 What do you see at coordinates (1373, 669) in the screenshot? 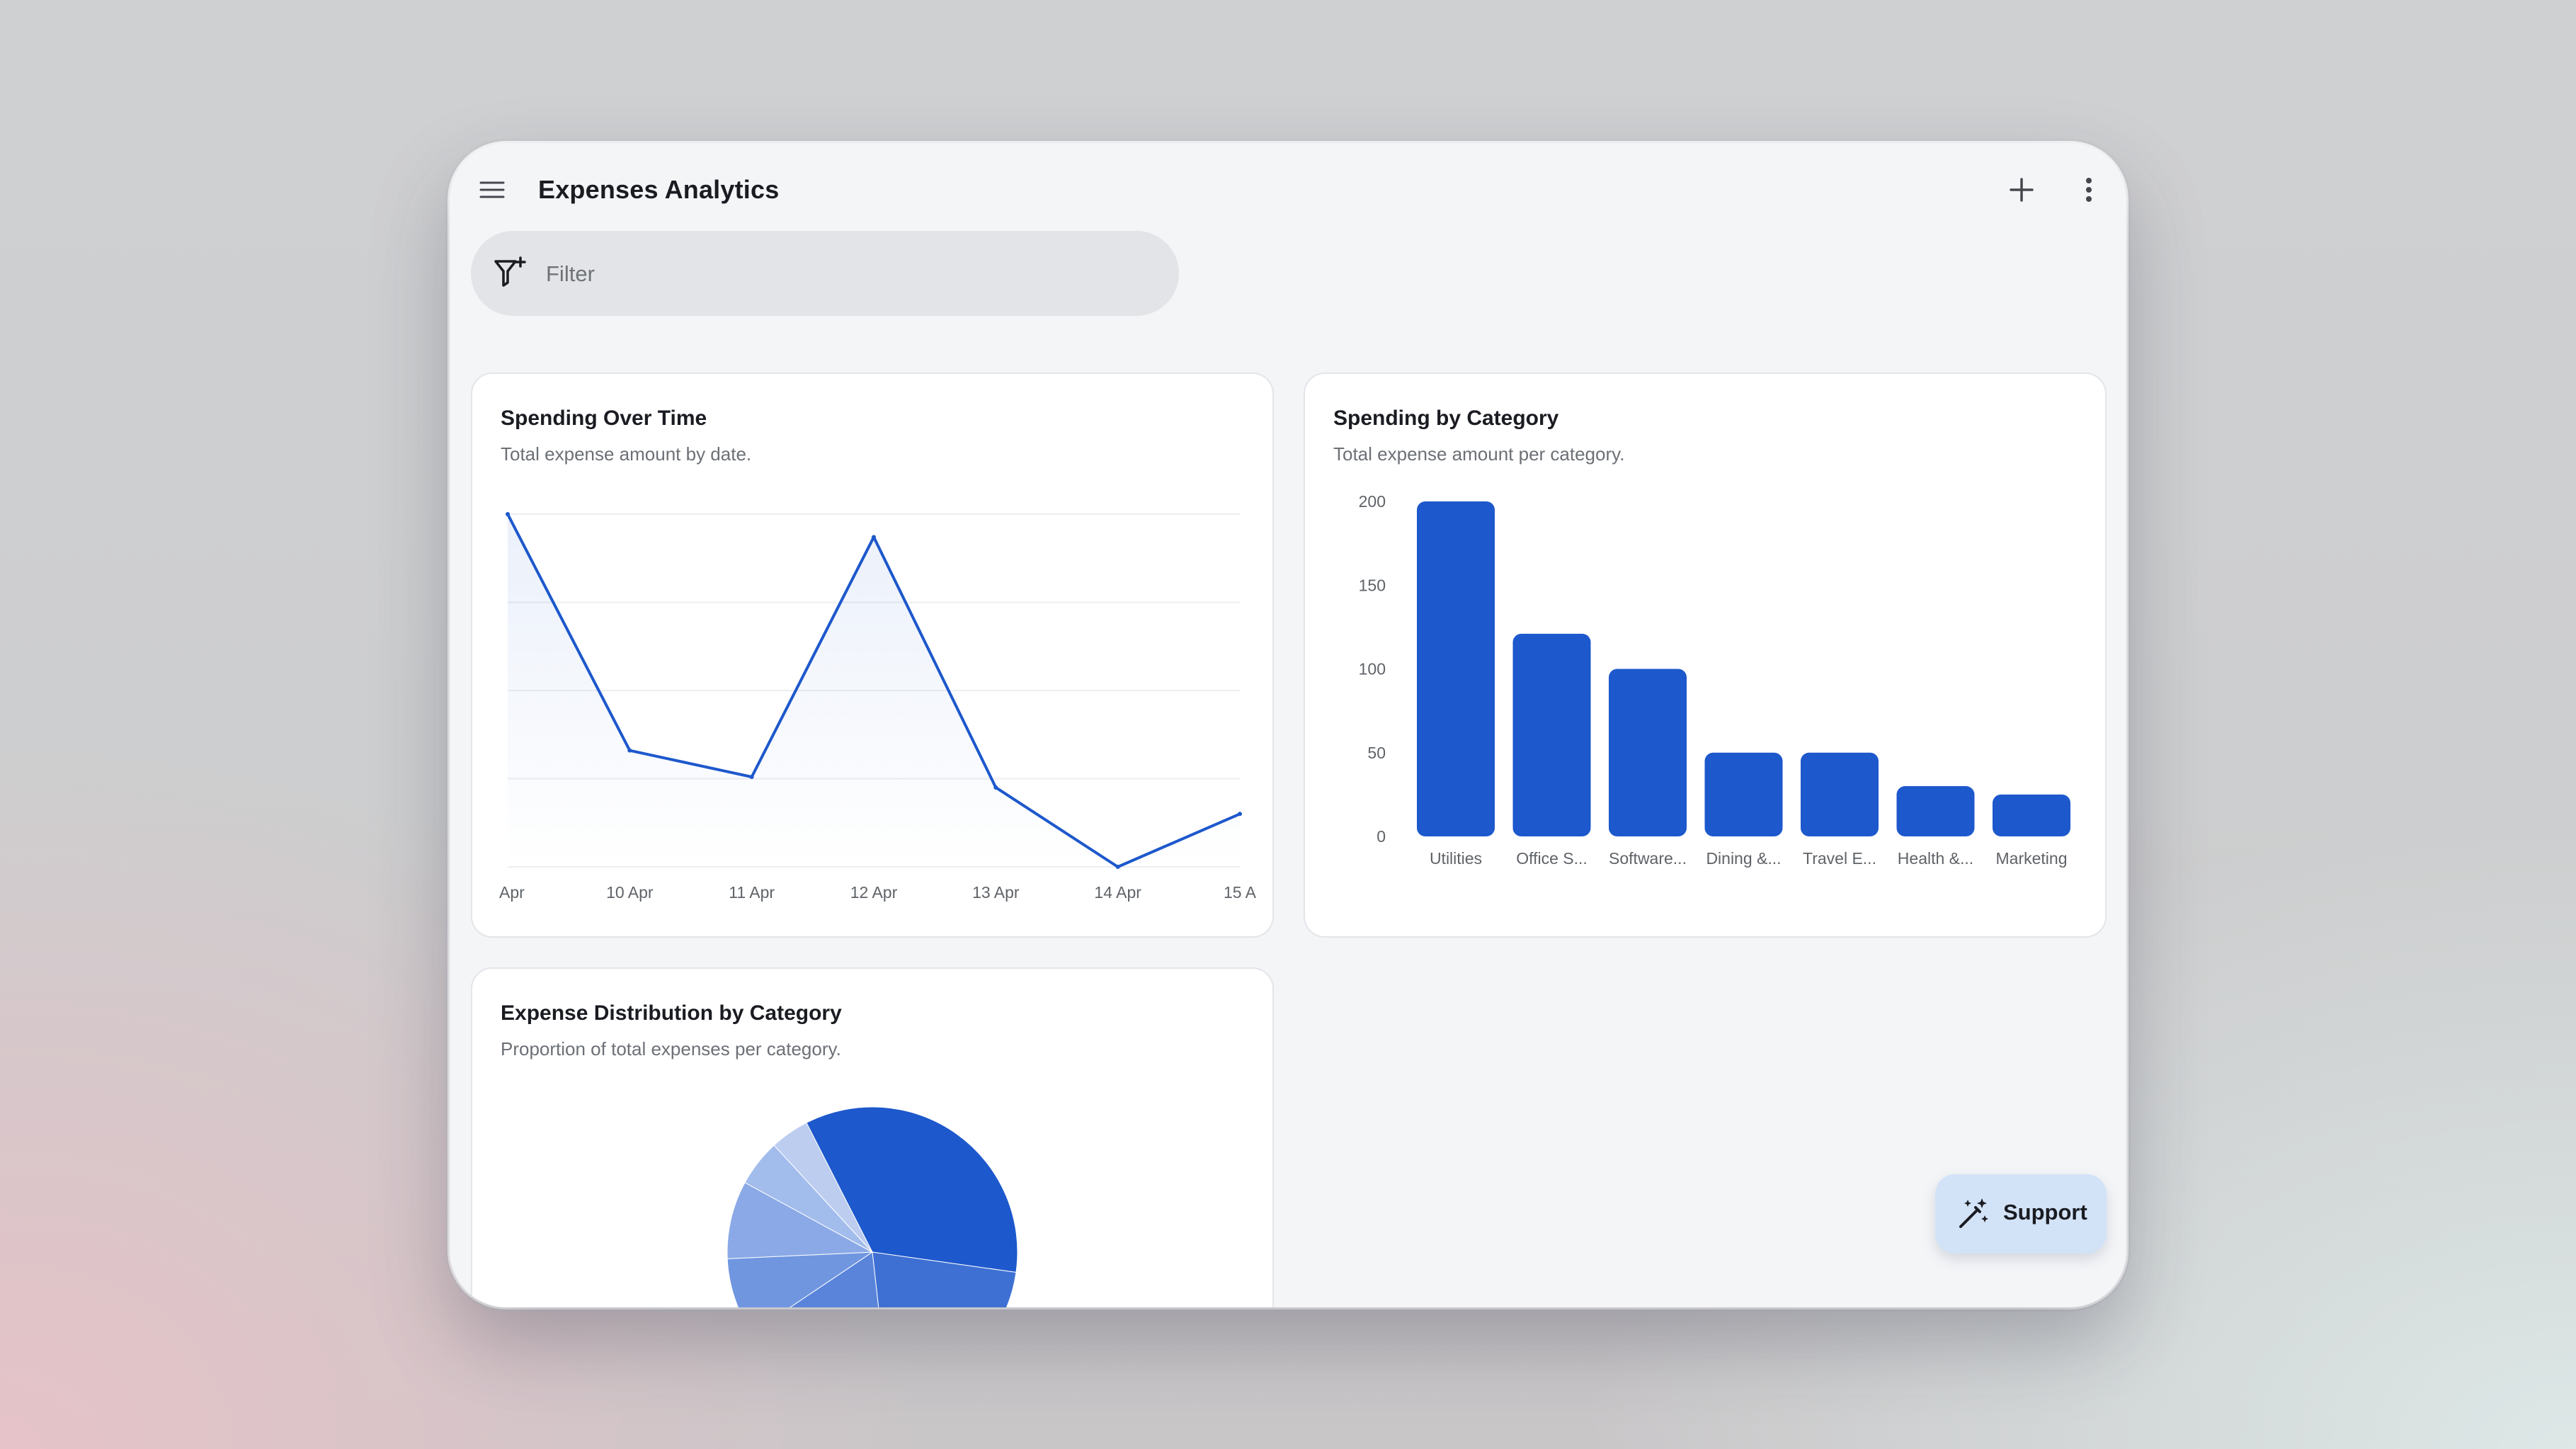
I see `y-tick-label: 100` at bounding box center [1373, 669].